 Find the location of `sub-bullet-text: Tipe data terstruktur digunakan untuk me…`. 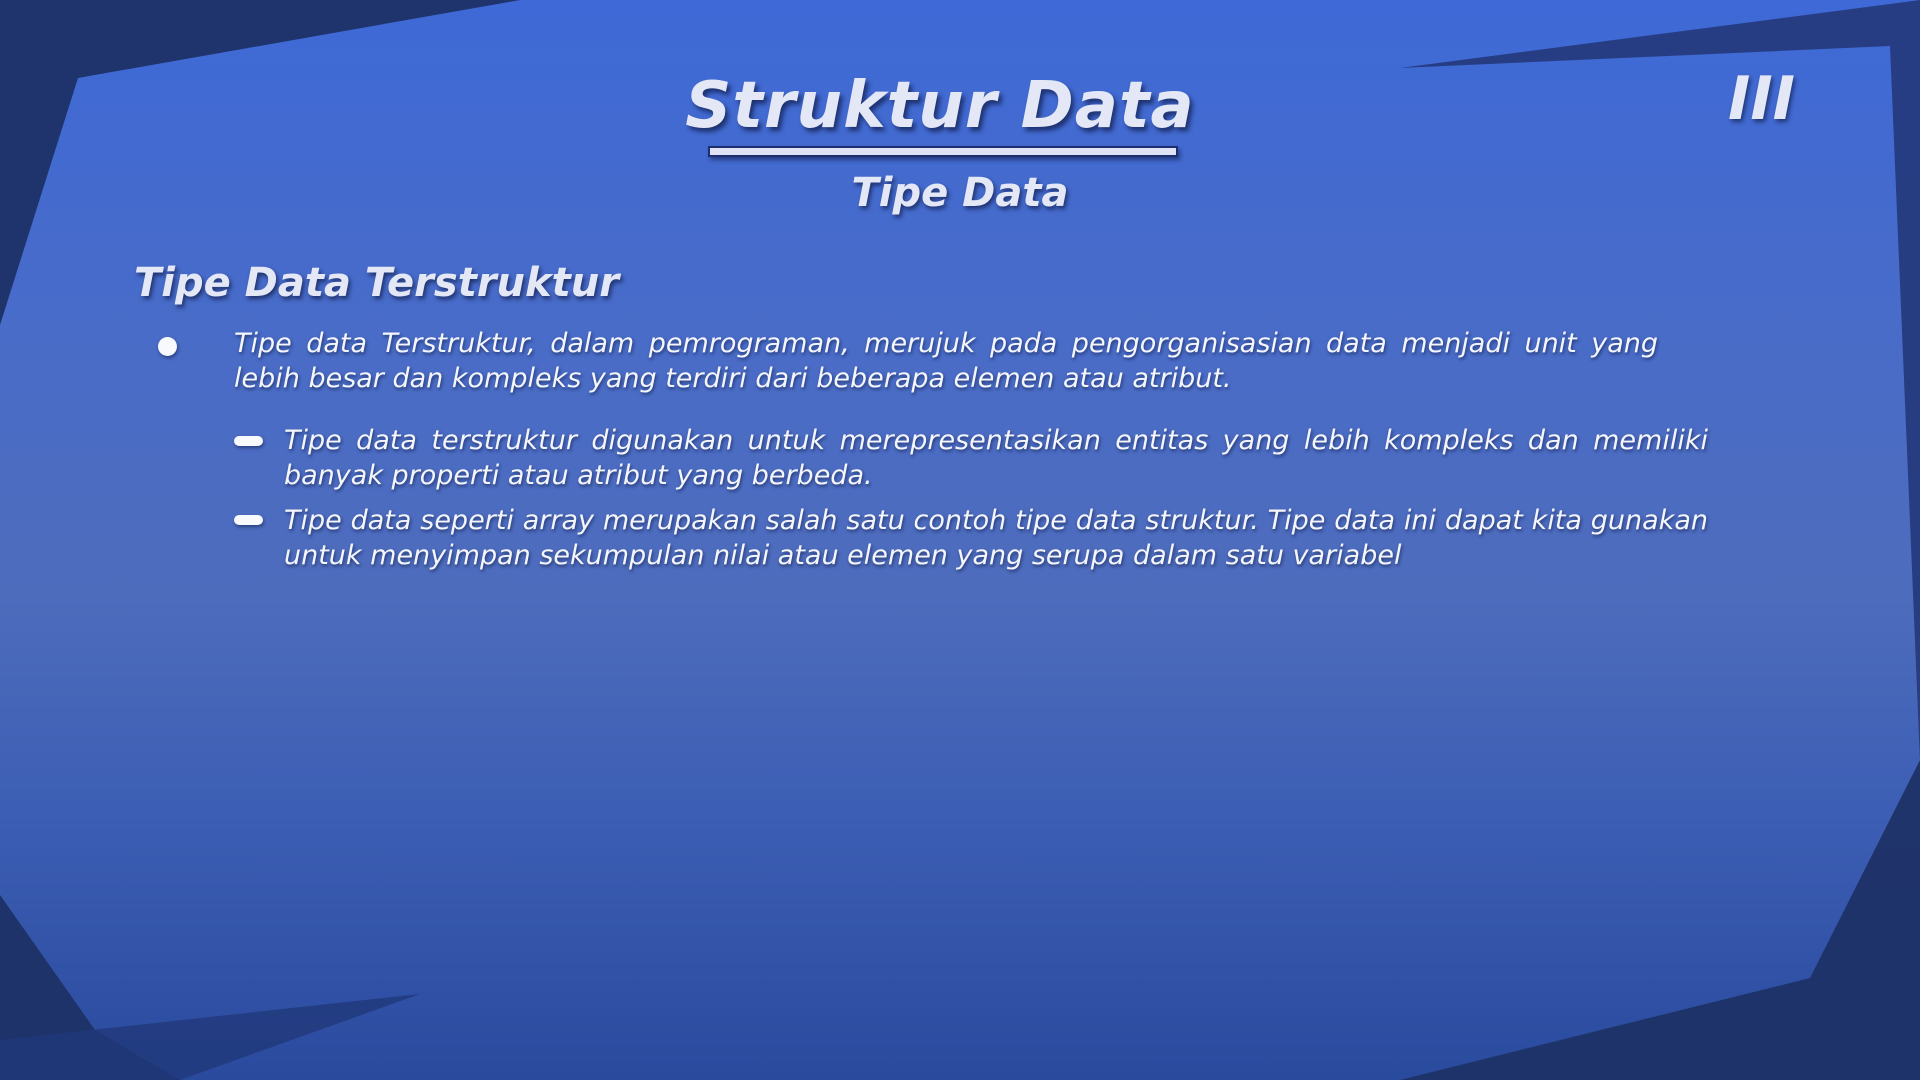

sub-bullet-text: Tipe data terstruktur digunakan untuk me… is located at coordinates (996, 458).